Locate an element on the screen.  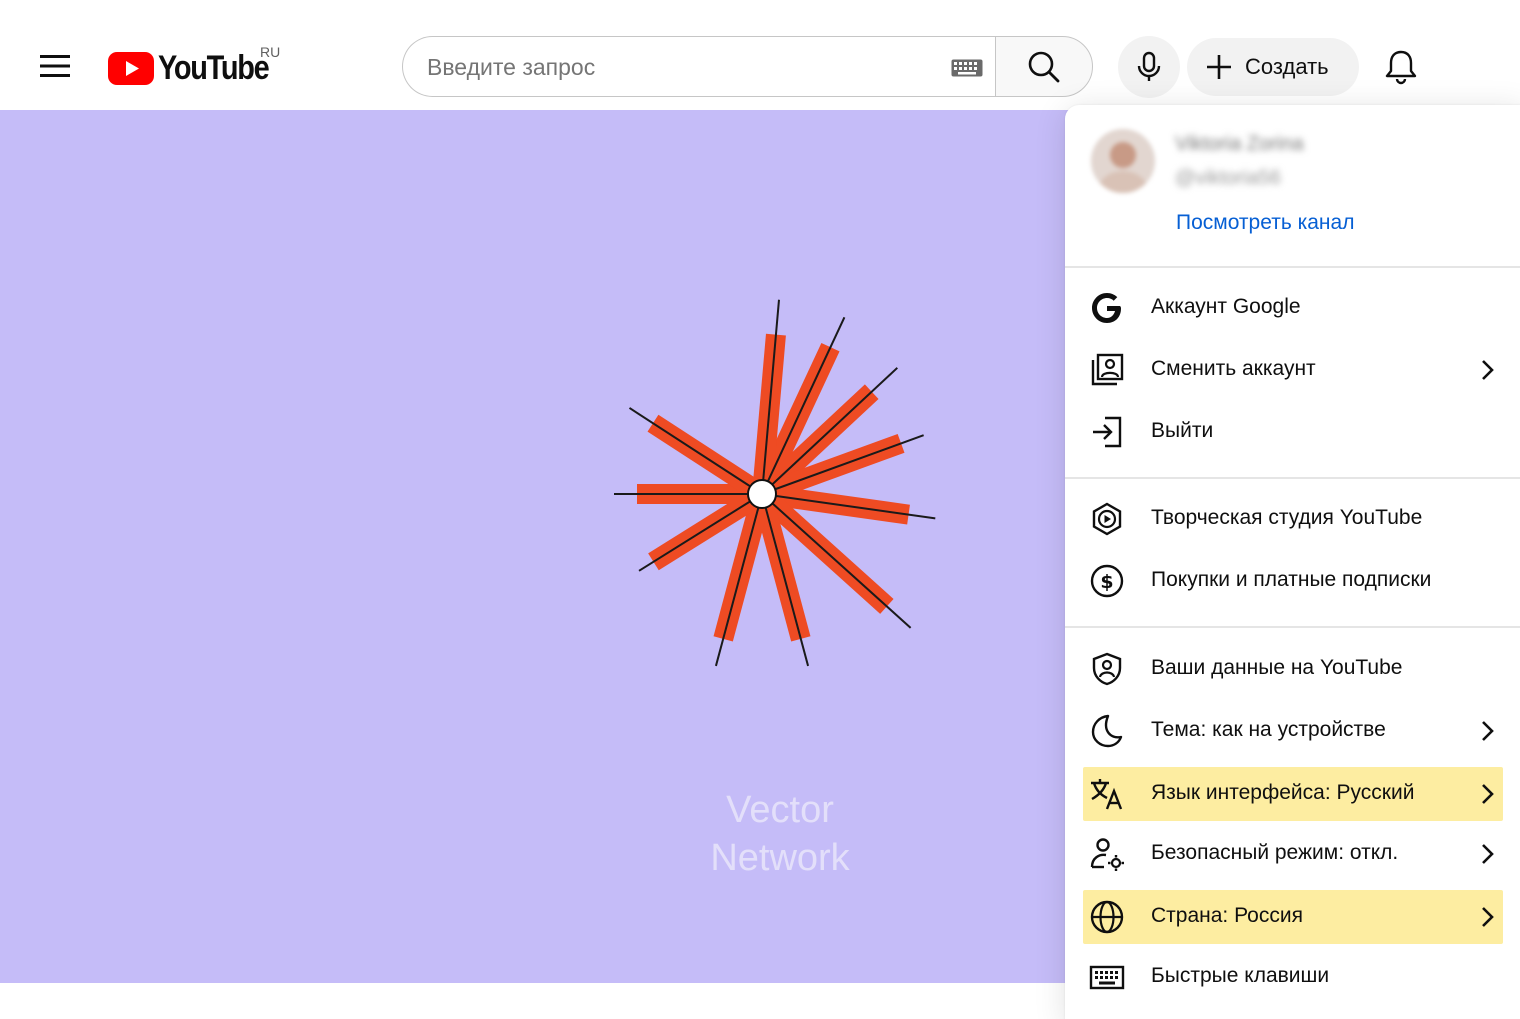
menu-item-keyboard-shortcuts: Быстрые клавиши is located at coordinates (1293, 977).